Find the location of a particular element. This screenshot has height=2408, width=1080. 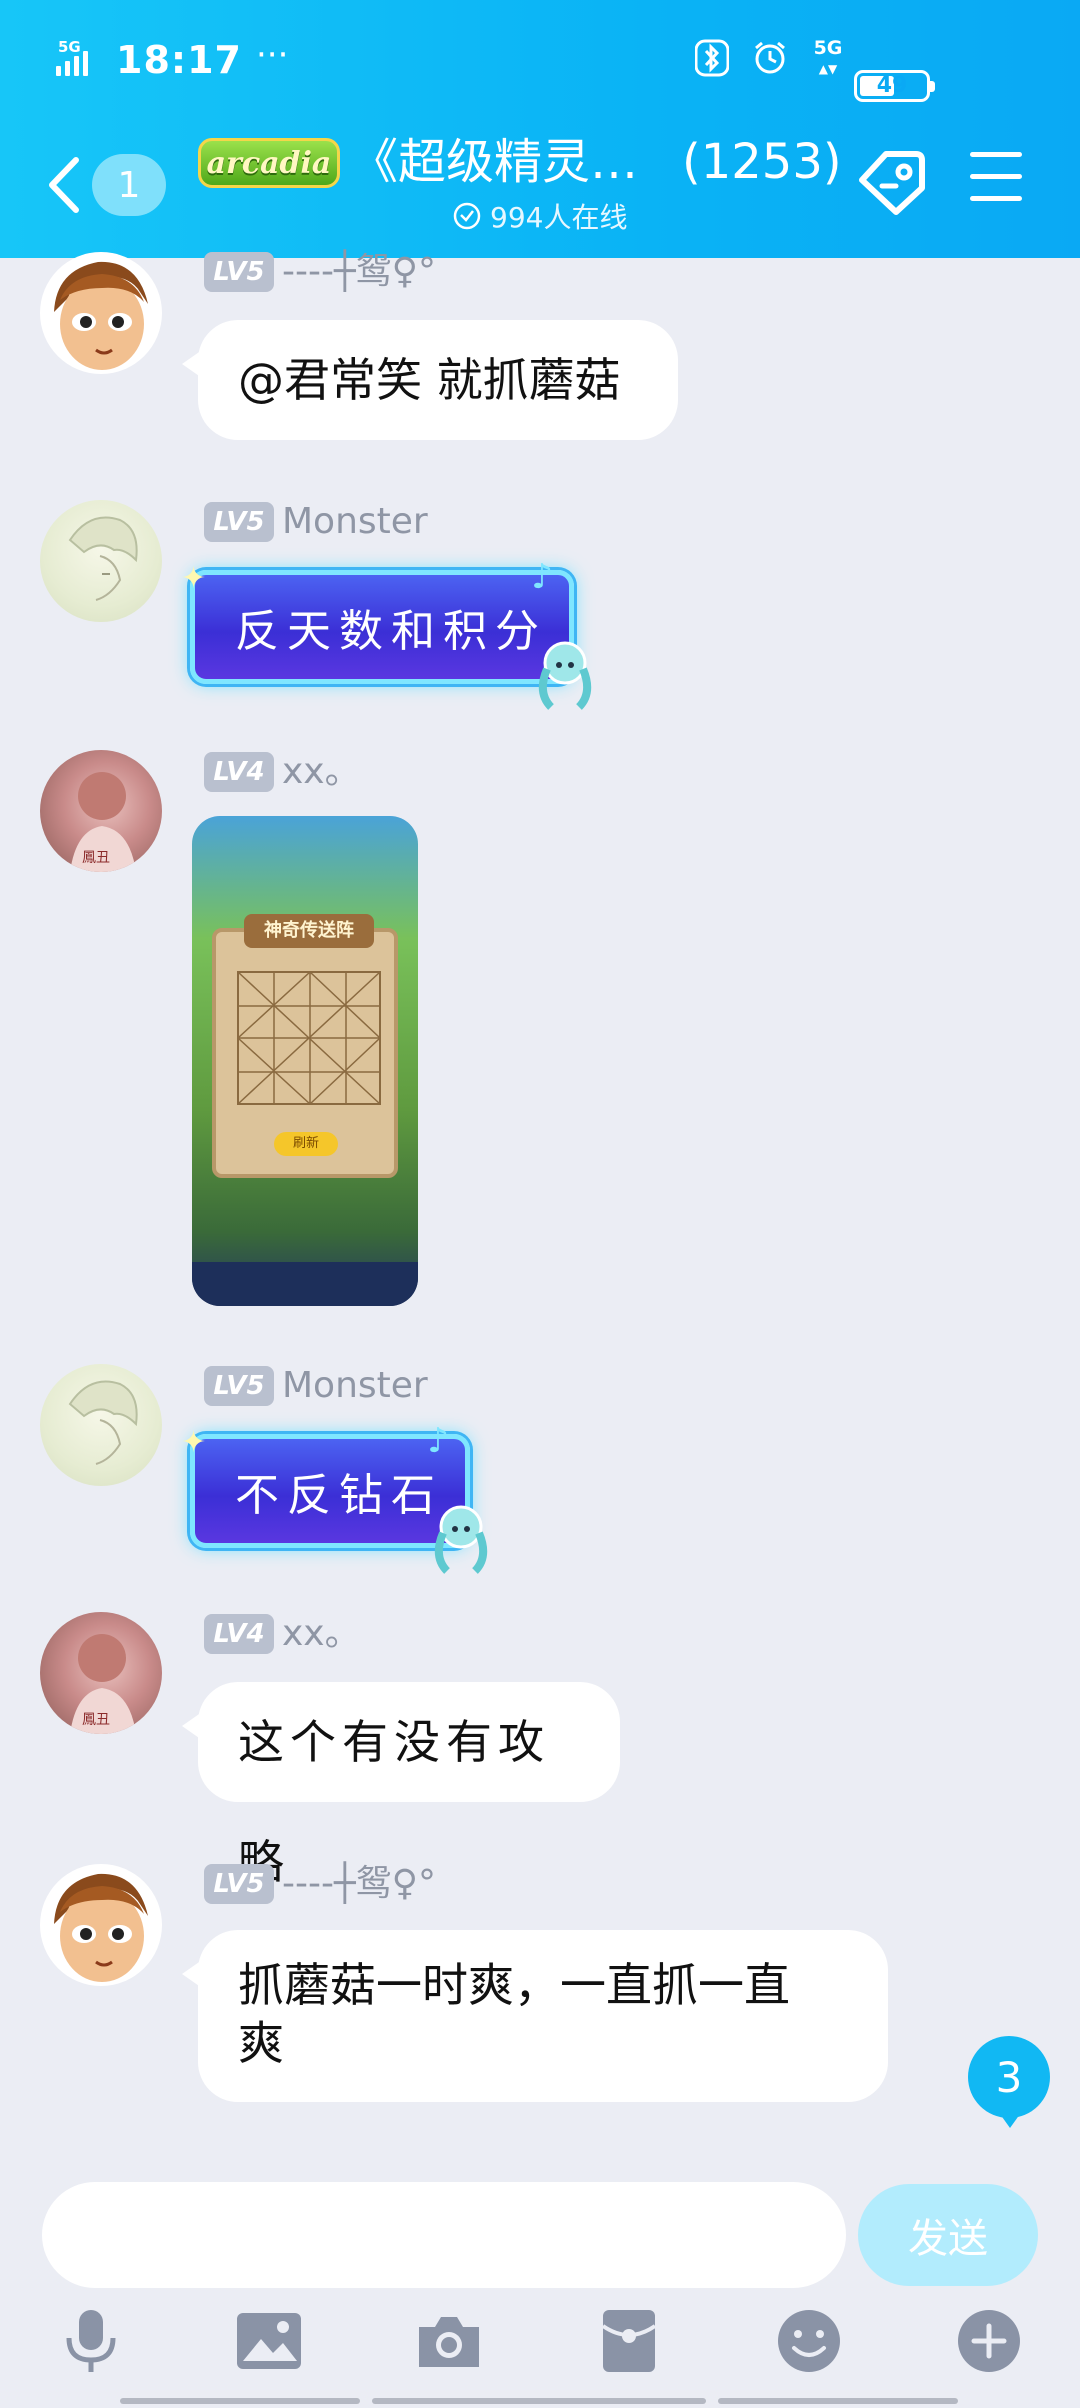

member-count: (1253) is located at coordinates (762, 162).